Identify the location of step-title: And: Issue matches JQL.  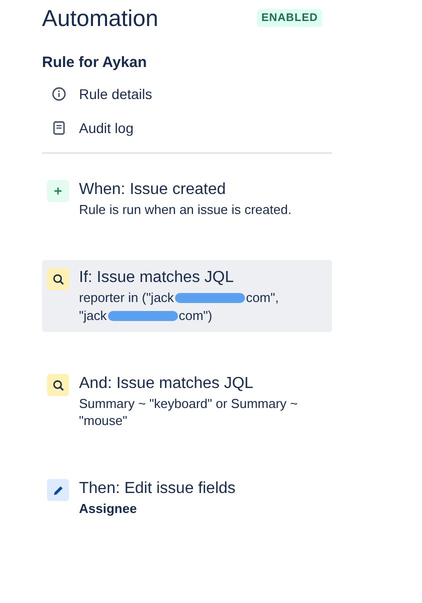
(166, 384).